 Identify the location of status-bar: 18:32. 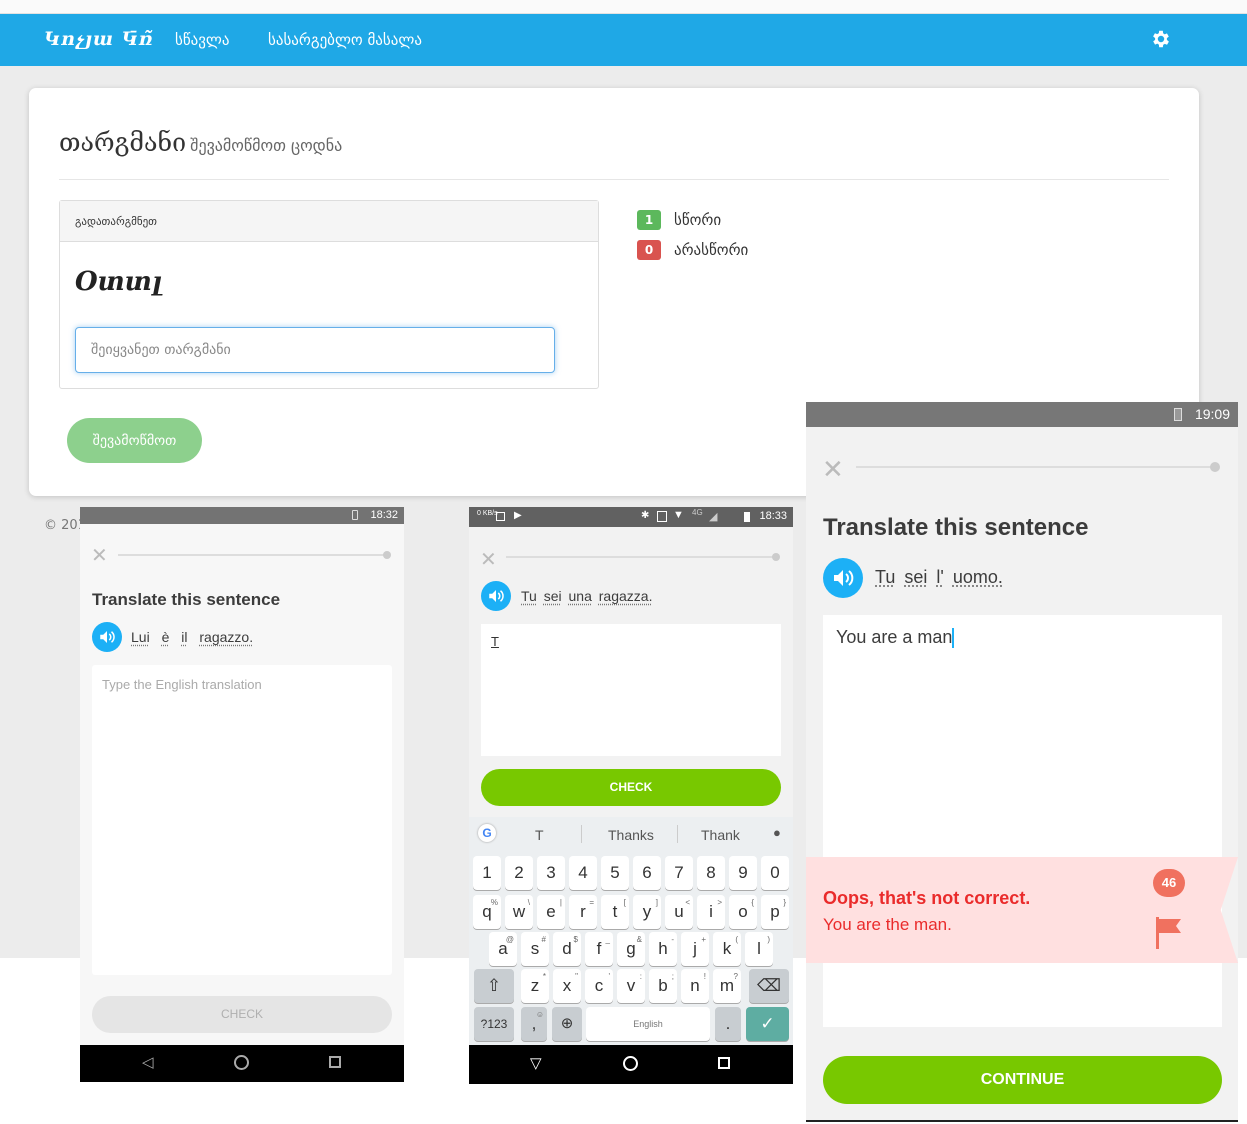
(242, 515).